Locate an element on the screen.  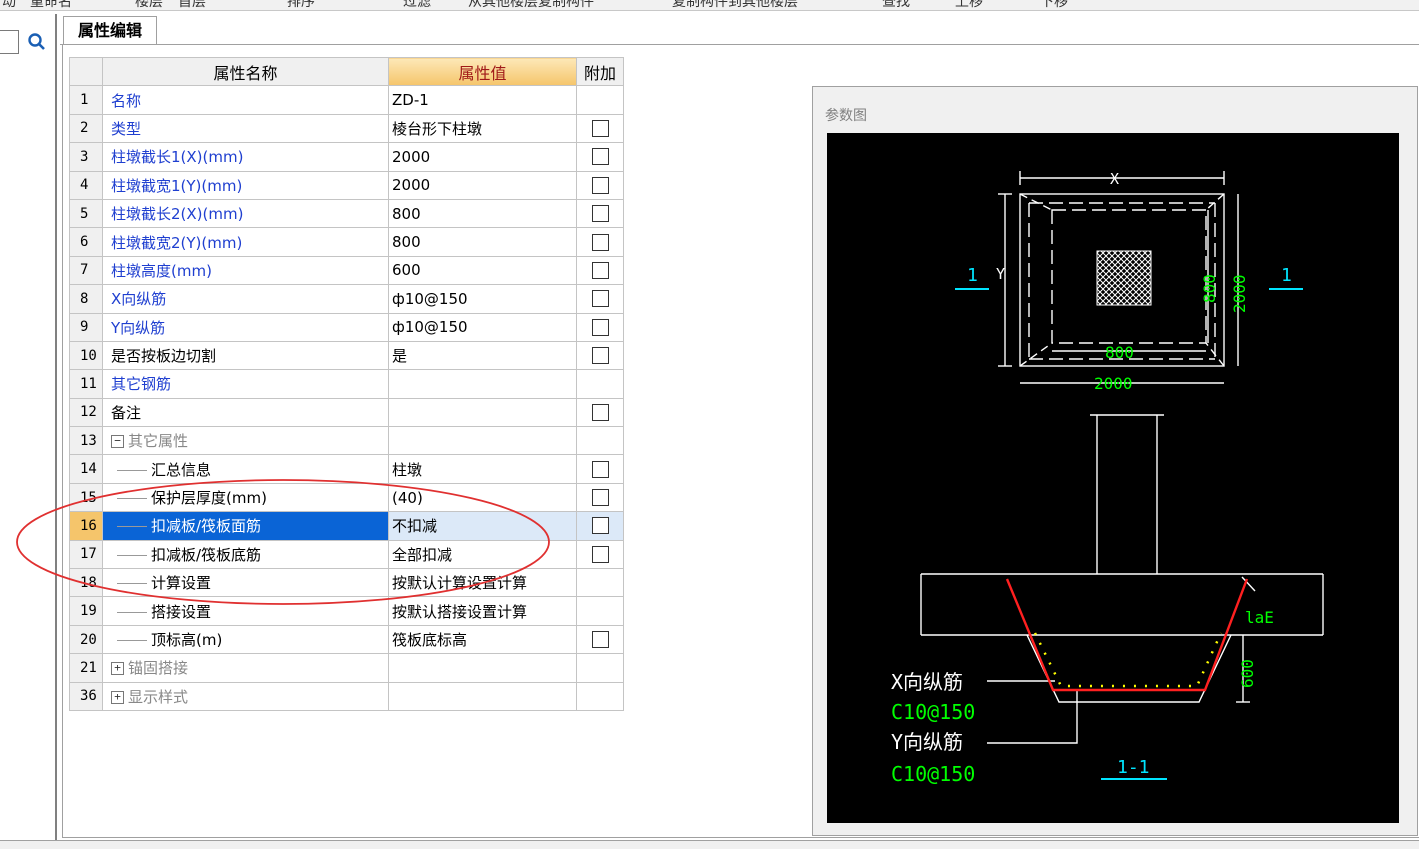
table-row: 19 搭接设置 按默认搭接设置计算 is located at coordinates (346, 611).